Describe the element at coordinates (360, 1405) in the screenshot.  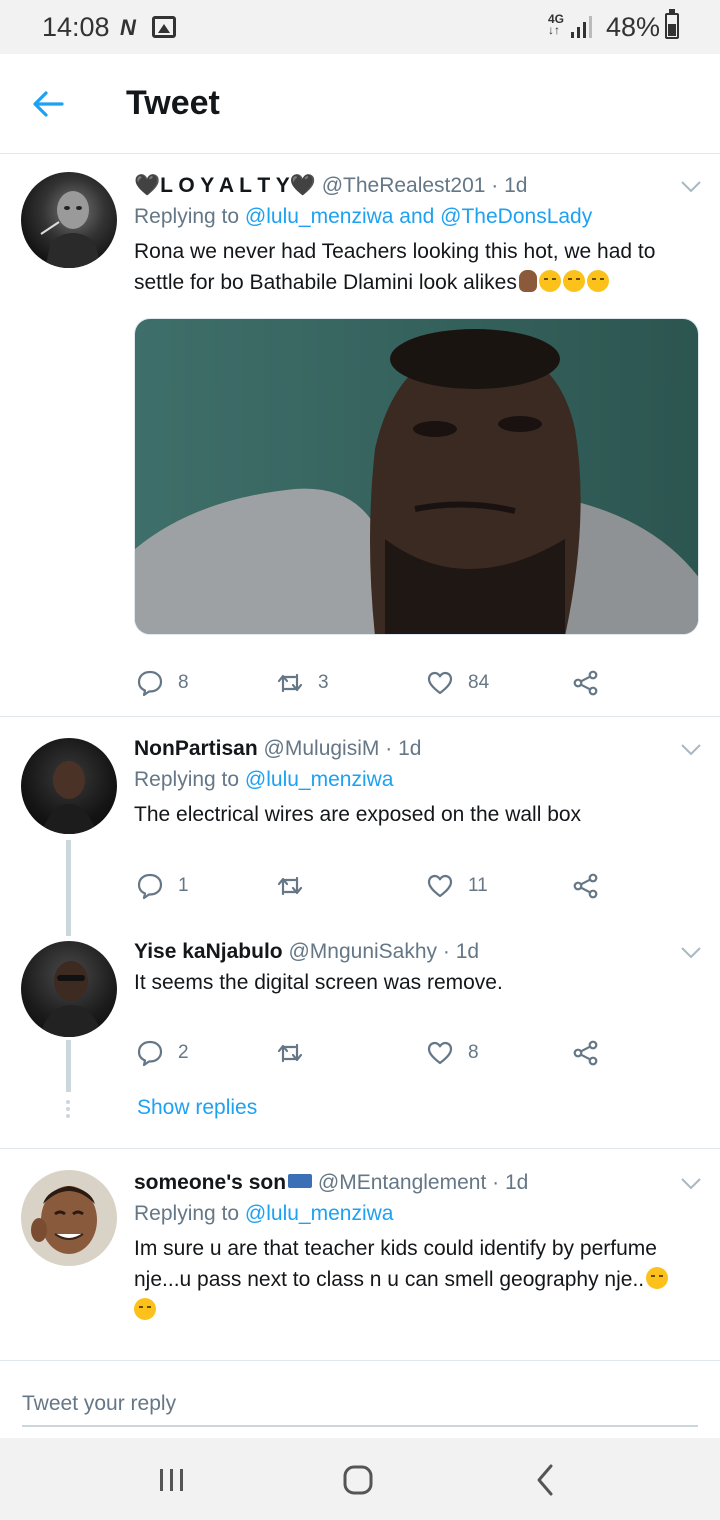
I see `tweet-reply-input` at that location.